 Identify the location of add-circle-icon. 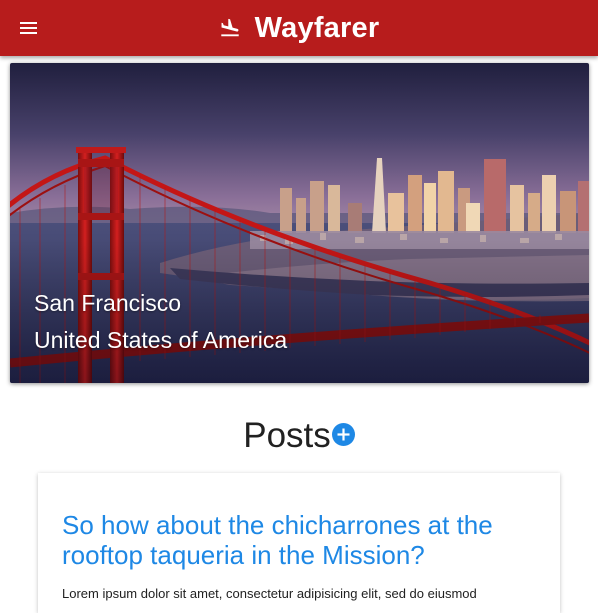
(343, 434).